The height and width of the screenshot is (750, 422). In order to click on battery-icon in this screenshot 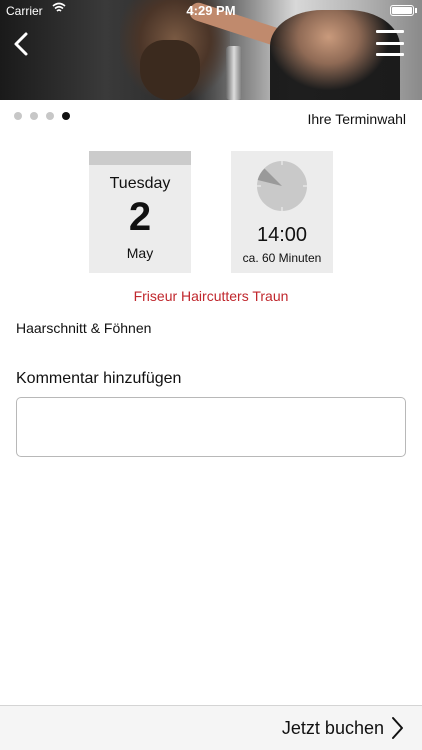, I will do `click(402, 10)`.